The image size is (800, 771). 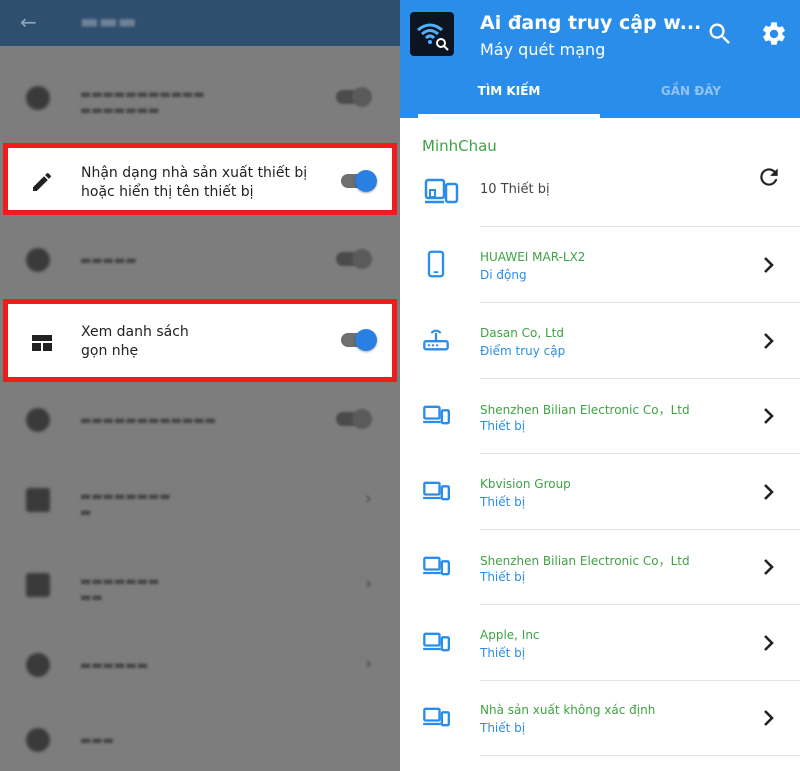 What do you see at coordinates (543, 49) in the screenshot?
I see `app-subtitle: Máy quét mạng` at bounding box center [543, 49].